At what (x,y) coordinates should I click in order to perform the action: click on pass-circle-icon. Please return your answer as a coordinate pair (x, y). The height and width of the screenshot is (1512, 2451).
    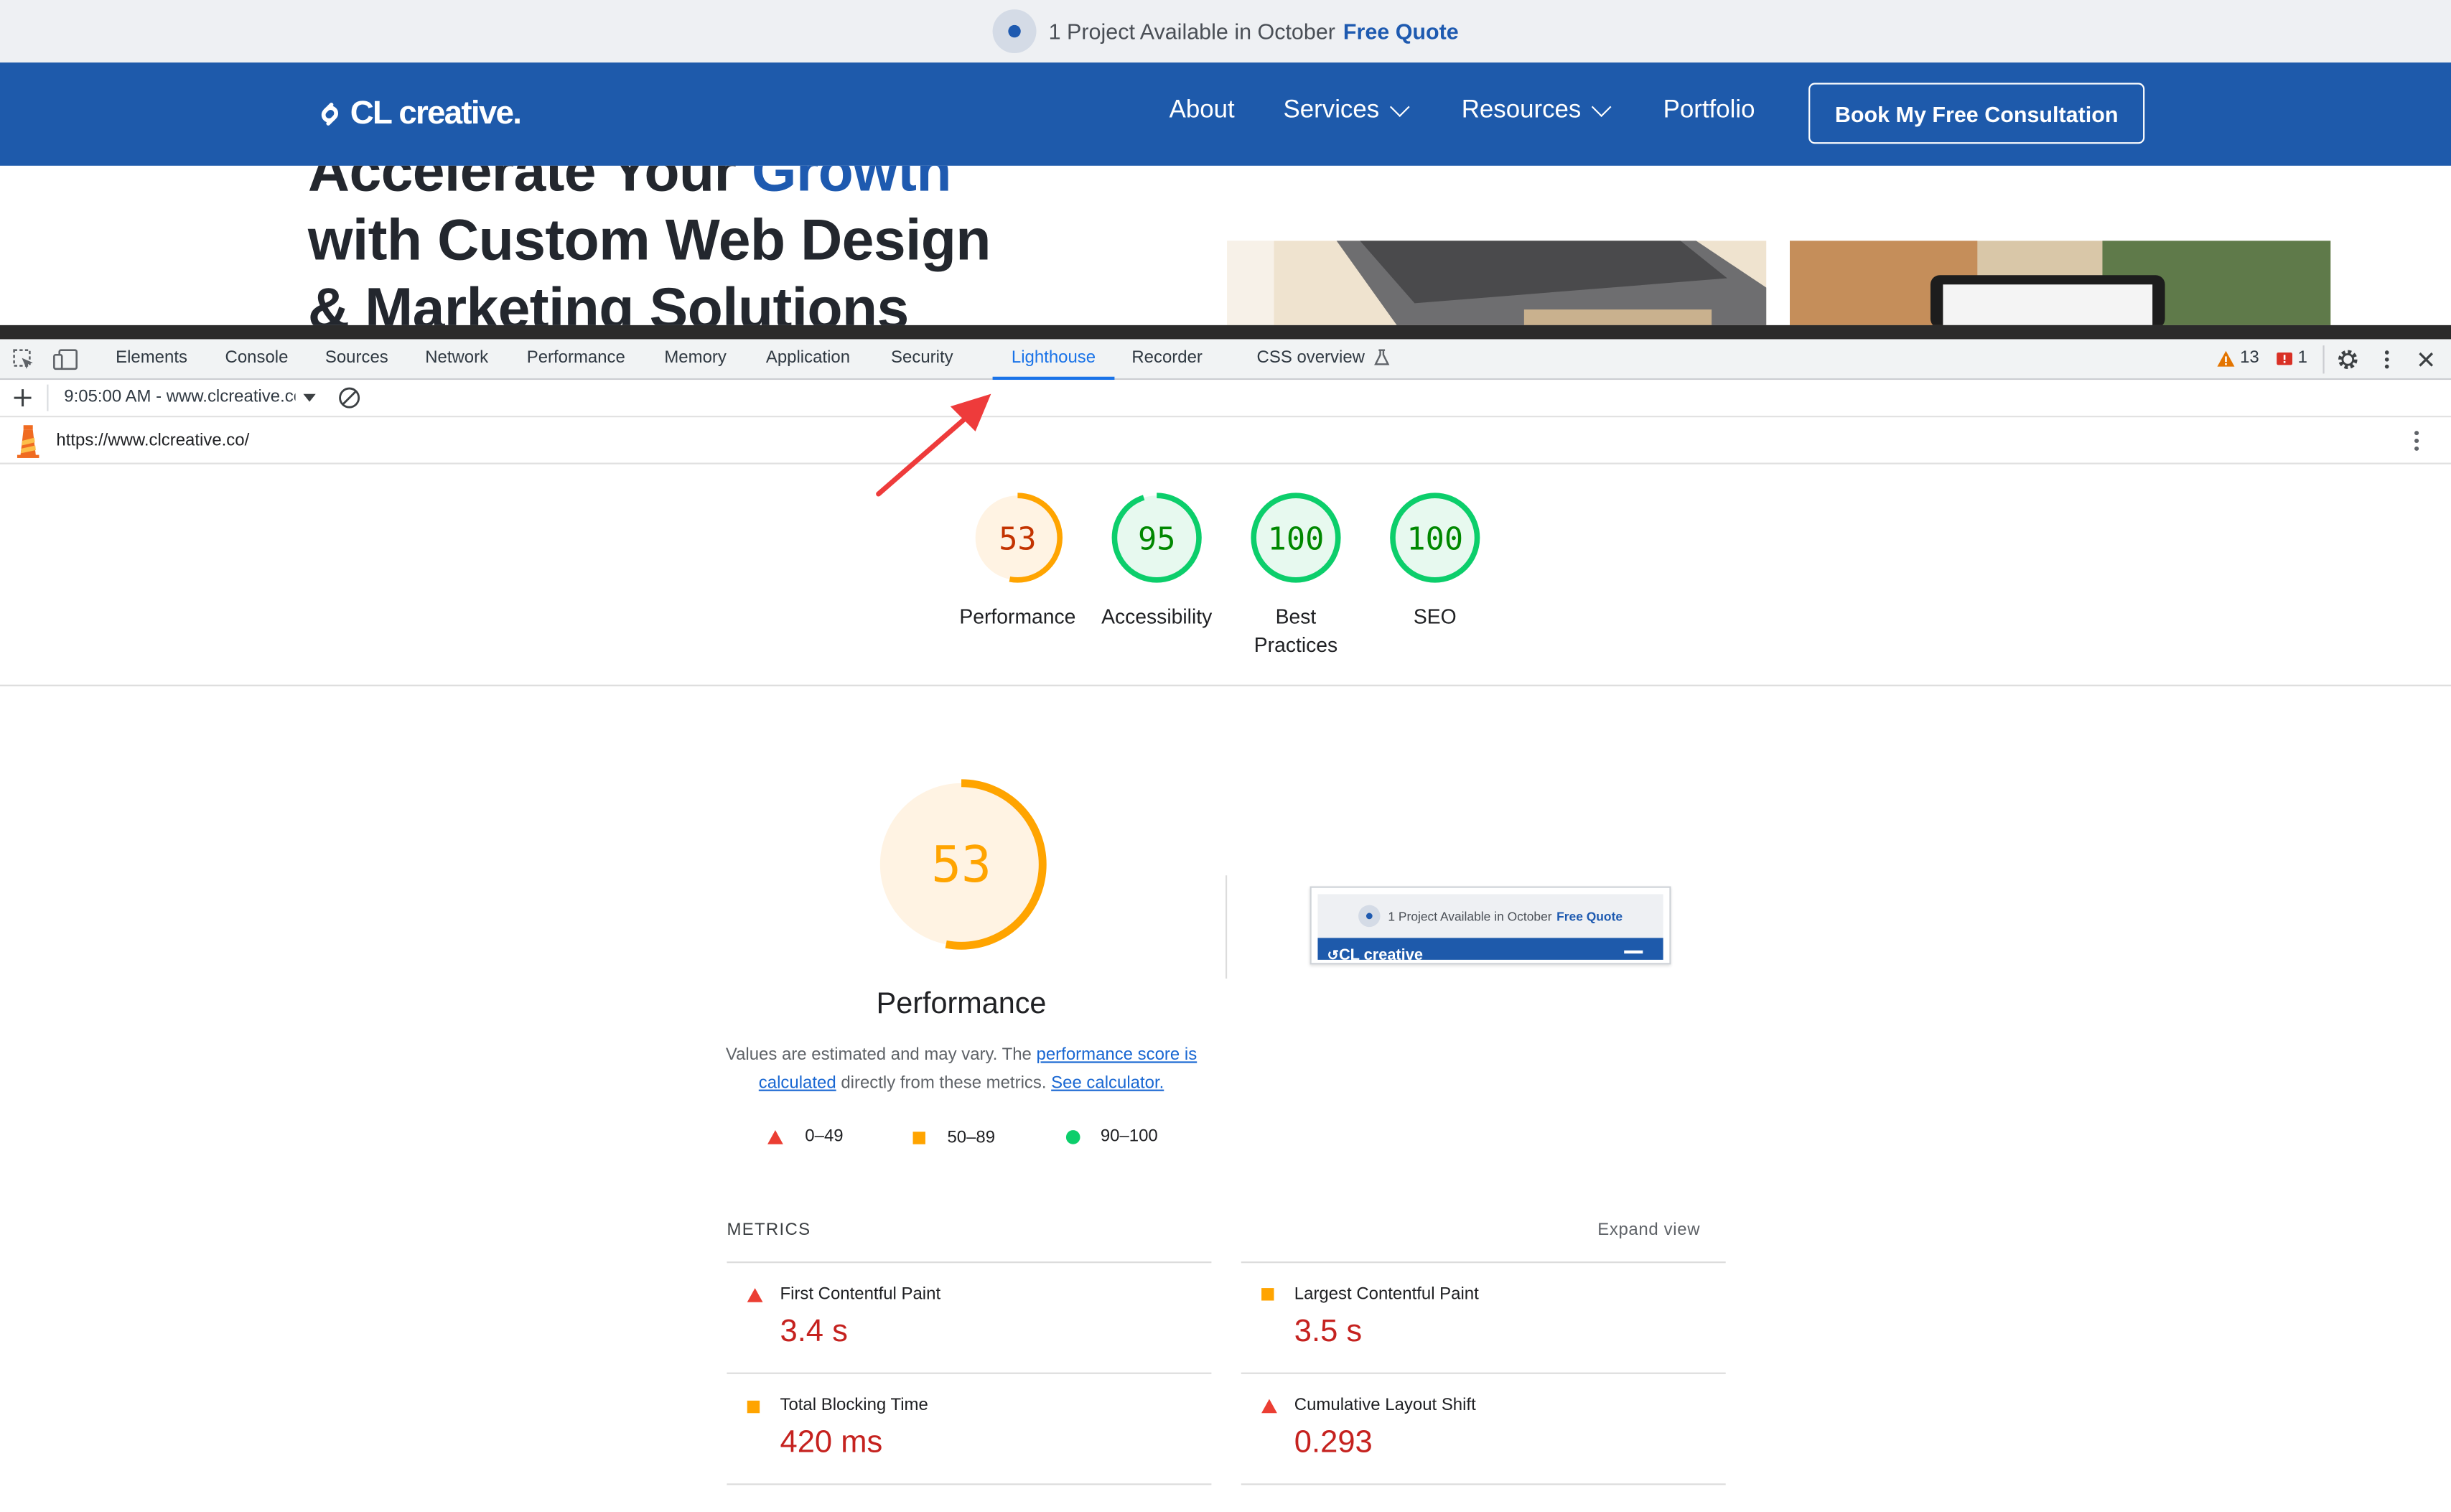
    Looking at the image, I should click on (1072, 1136).